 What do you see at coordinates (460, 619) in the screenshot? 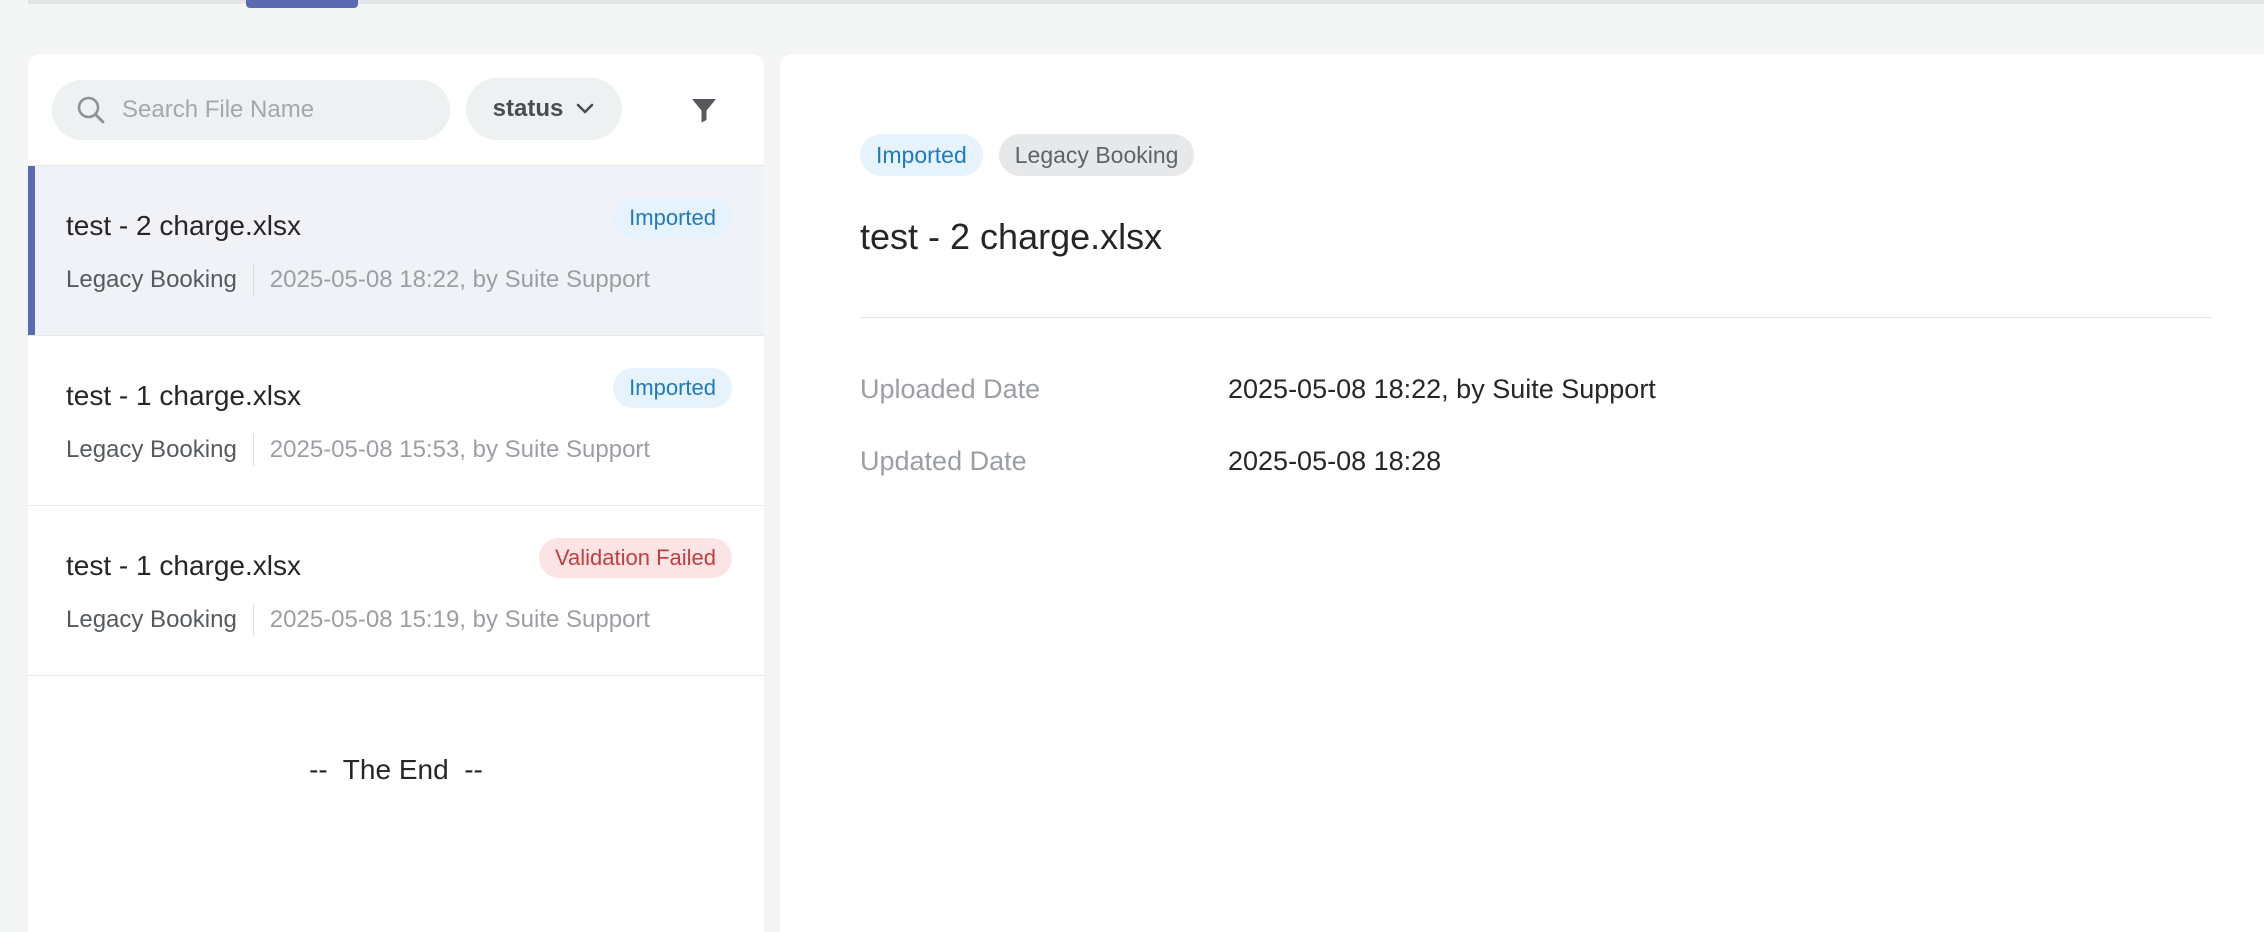
I see `file-uploaded: 2025-05-08 15:19, by Suite Support` at bounding box center [460, 619].